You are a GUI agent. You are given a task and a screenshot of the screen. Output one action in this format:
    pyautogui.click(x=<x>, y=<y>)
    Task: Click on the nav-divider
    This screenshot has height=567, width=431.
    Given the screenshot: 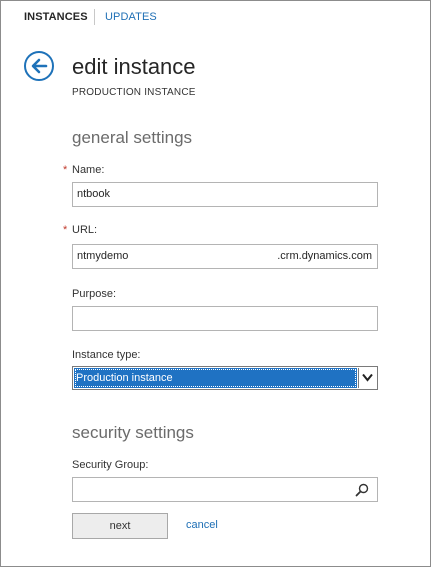 What is the action you would take?
    pyautogui.click(x=94, y=17)
    